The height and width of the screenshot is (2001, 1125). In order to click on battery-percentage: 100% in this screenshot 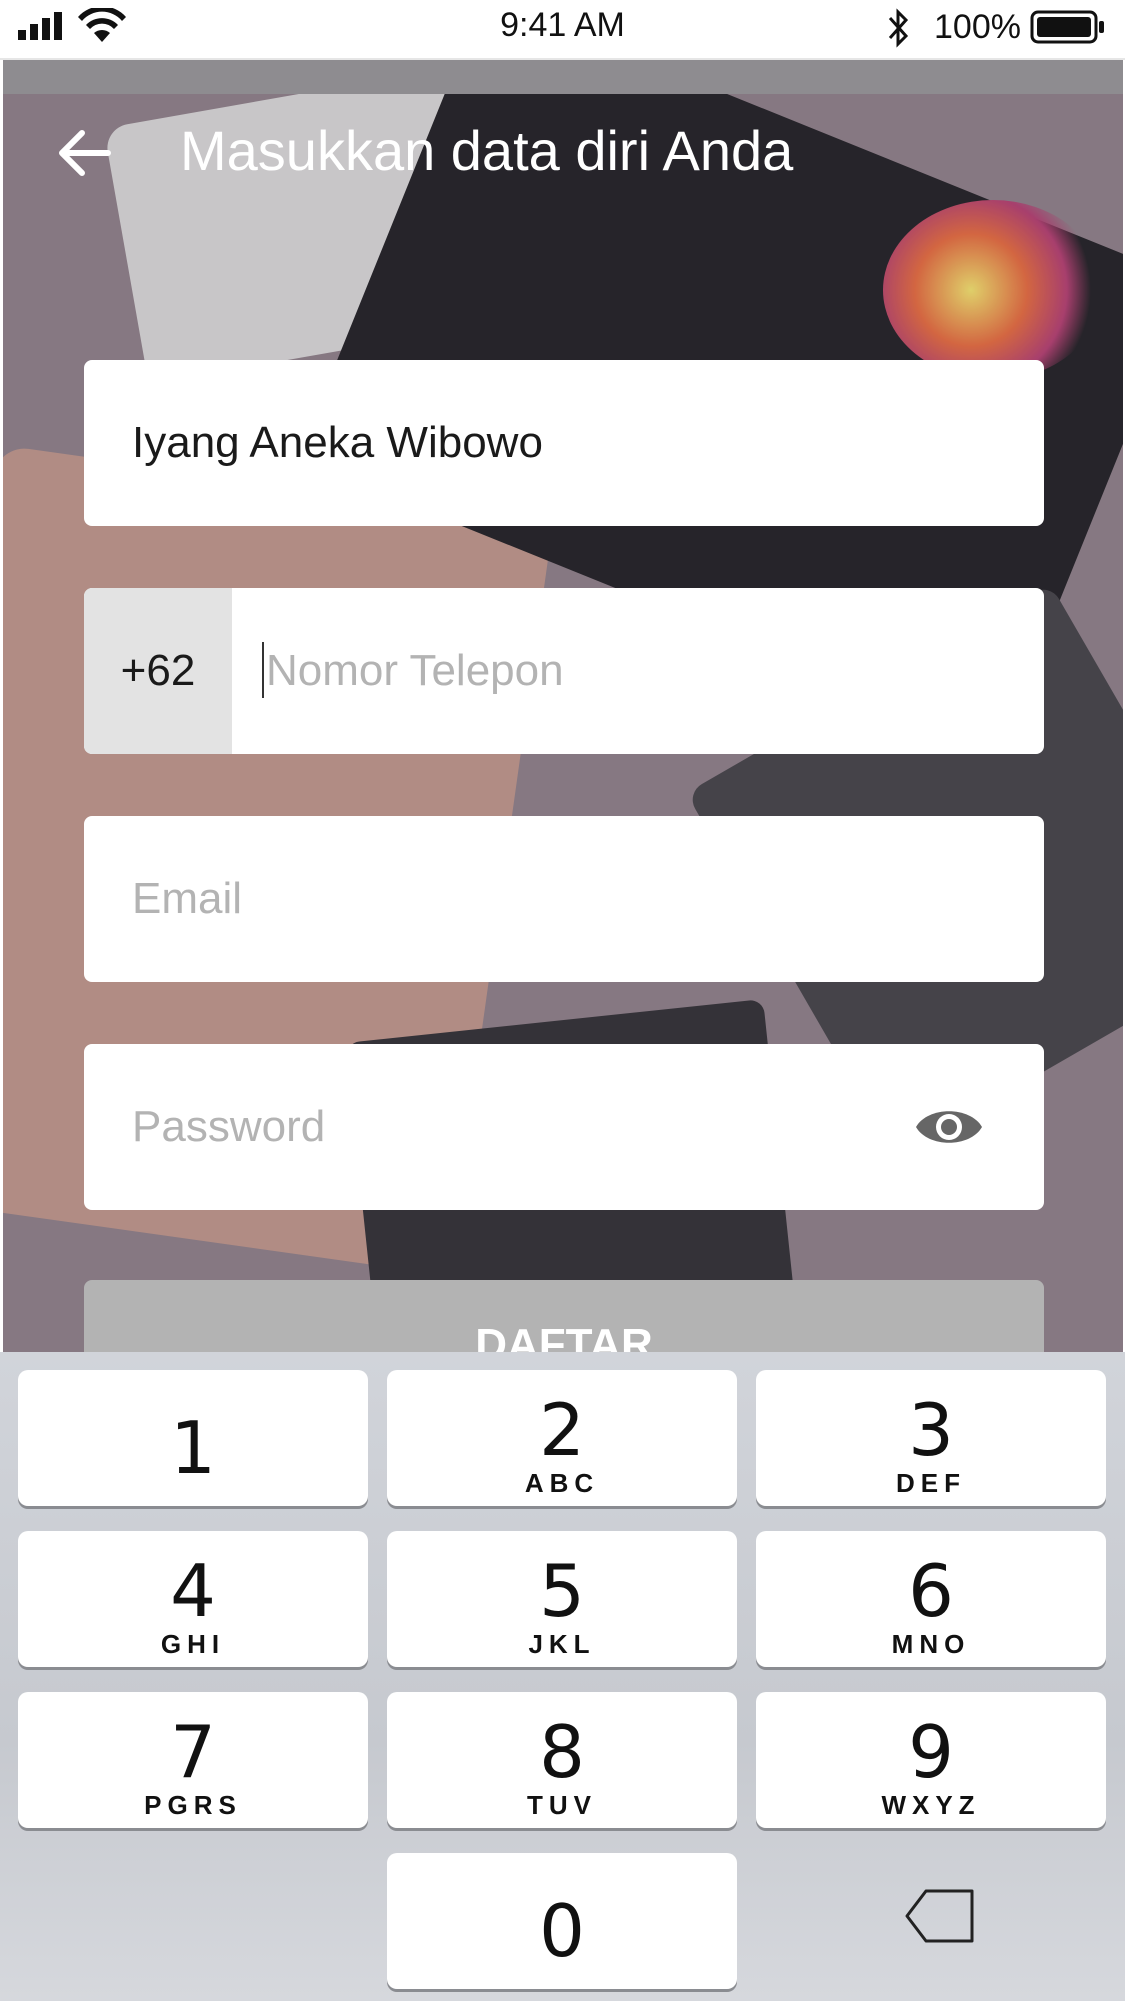, I will do `click(977, 27)`.